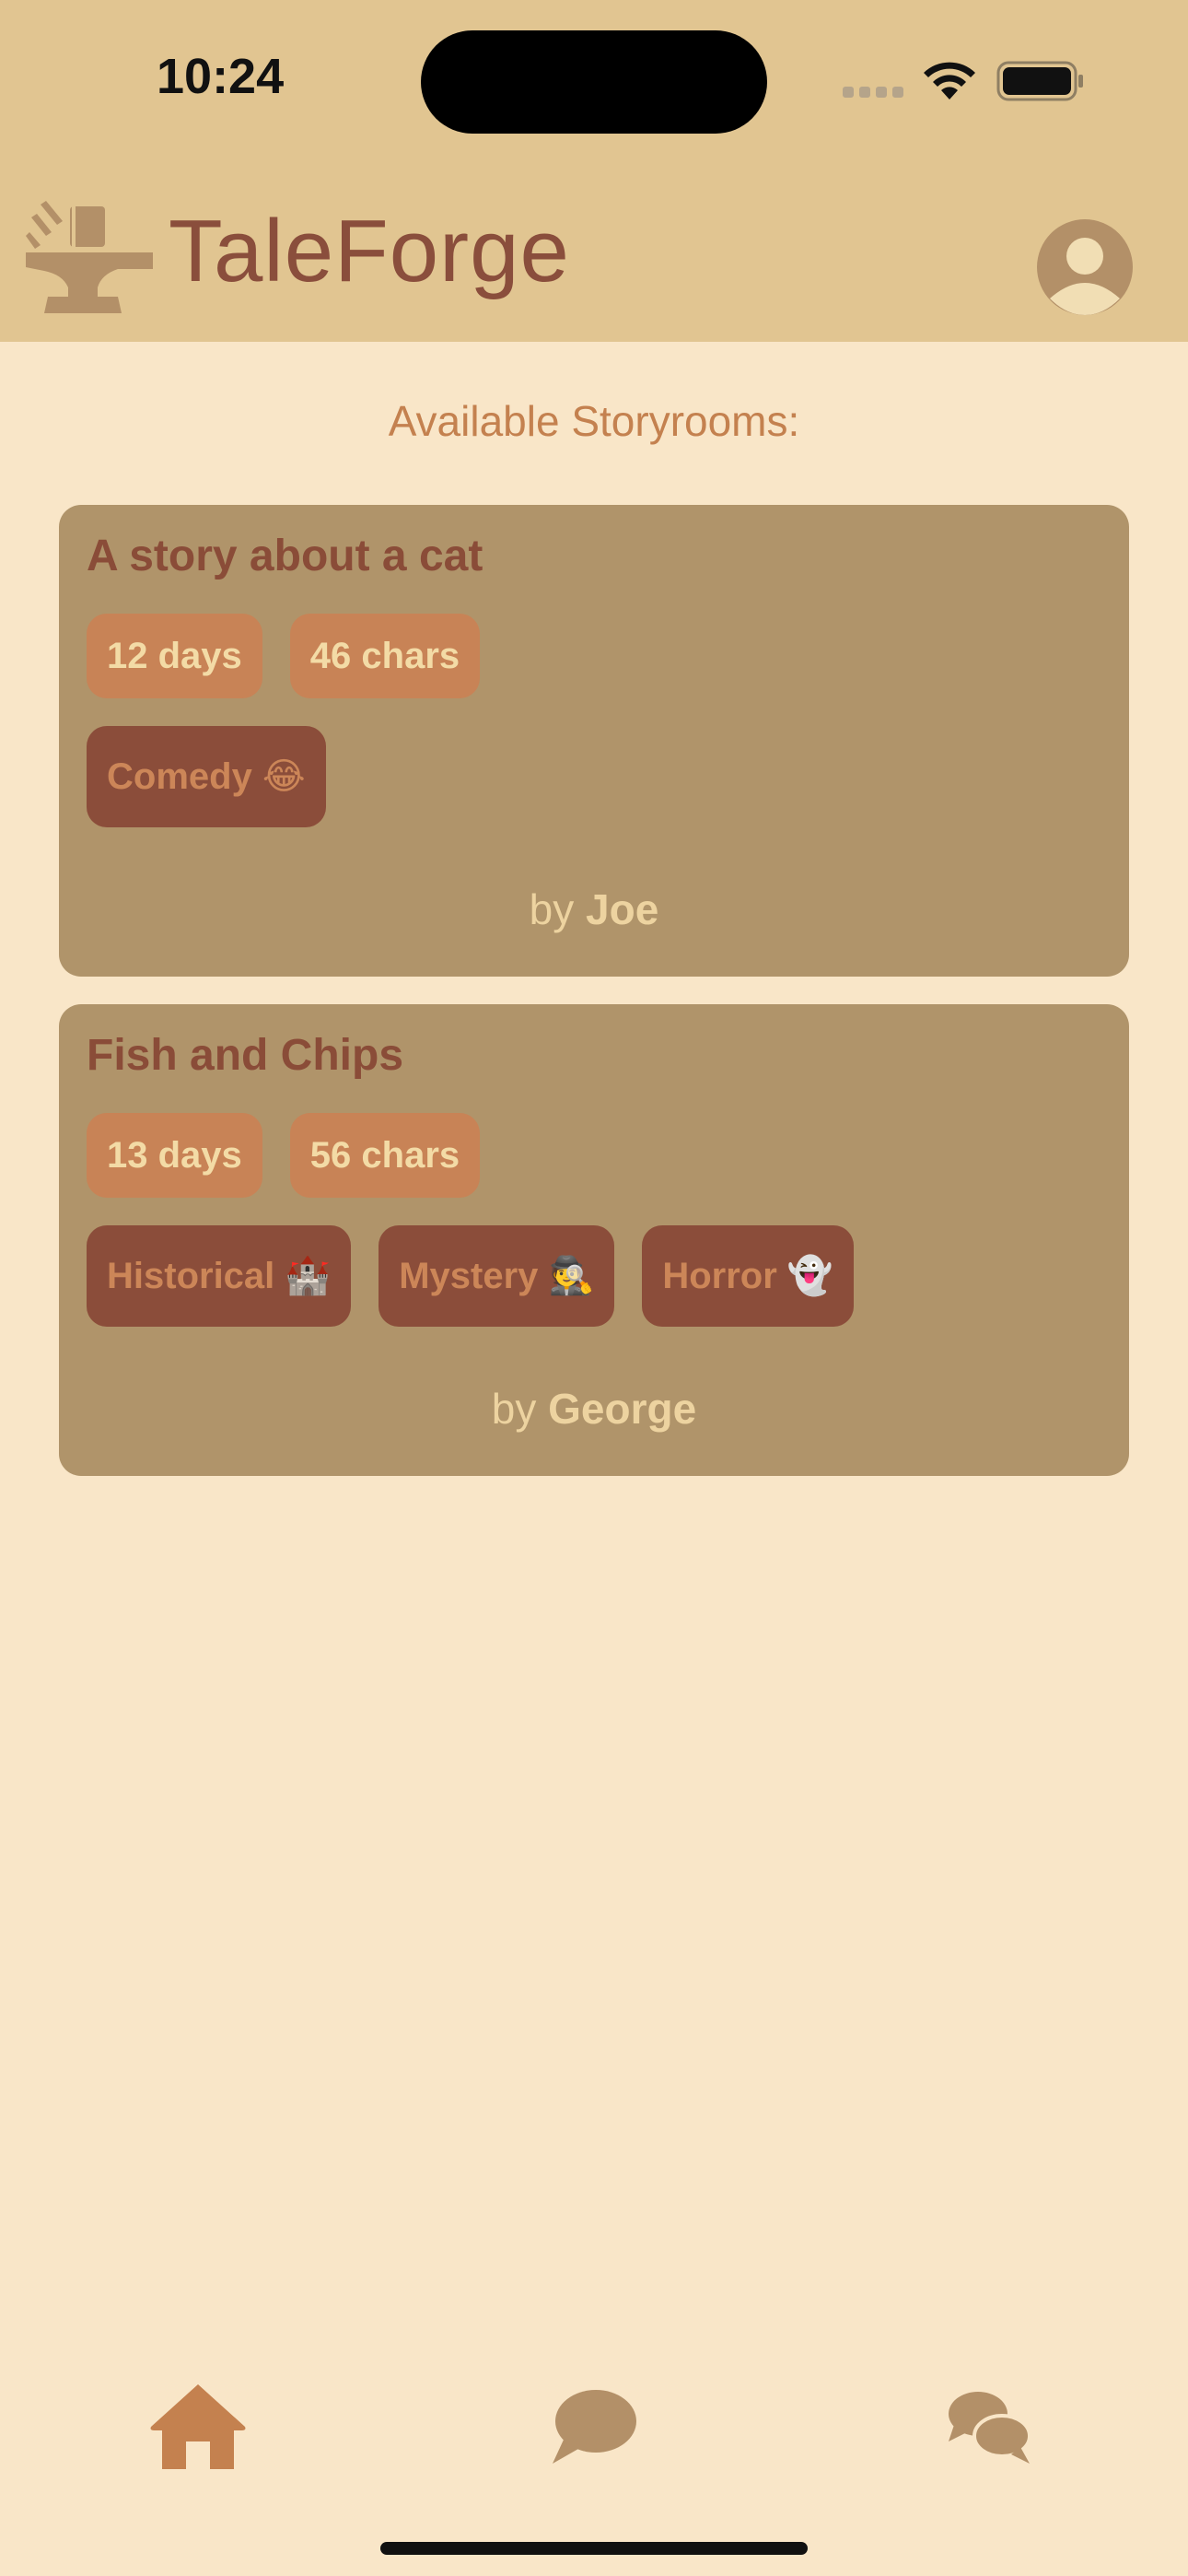 This screenshot has width=1188, height=2576. I want to click on author-name: Joe, so click(622, 909).